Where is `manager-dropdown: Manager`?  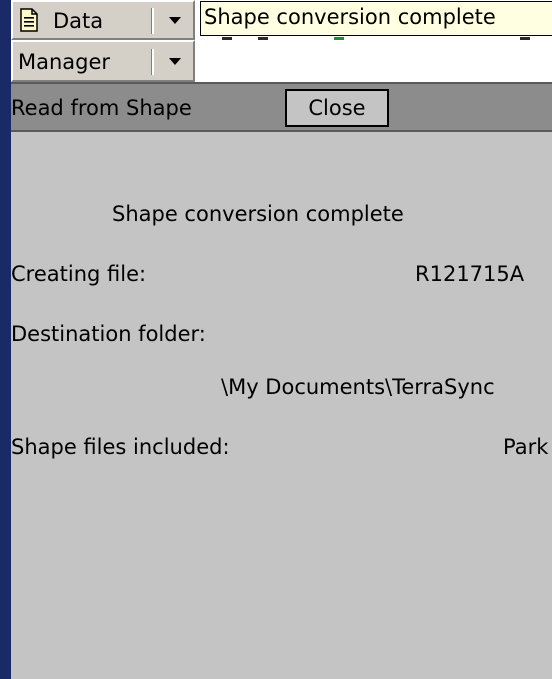
manager-dropdown: Manager is located at coordinates (103, 61).